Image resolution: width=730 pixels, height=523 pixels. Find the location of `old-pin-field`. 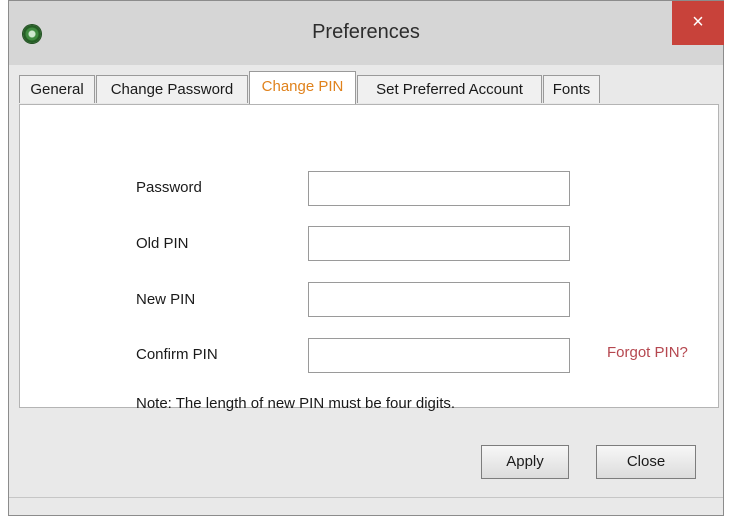

old-pin-field is located at coordinates (439, 243).